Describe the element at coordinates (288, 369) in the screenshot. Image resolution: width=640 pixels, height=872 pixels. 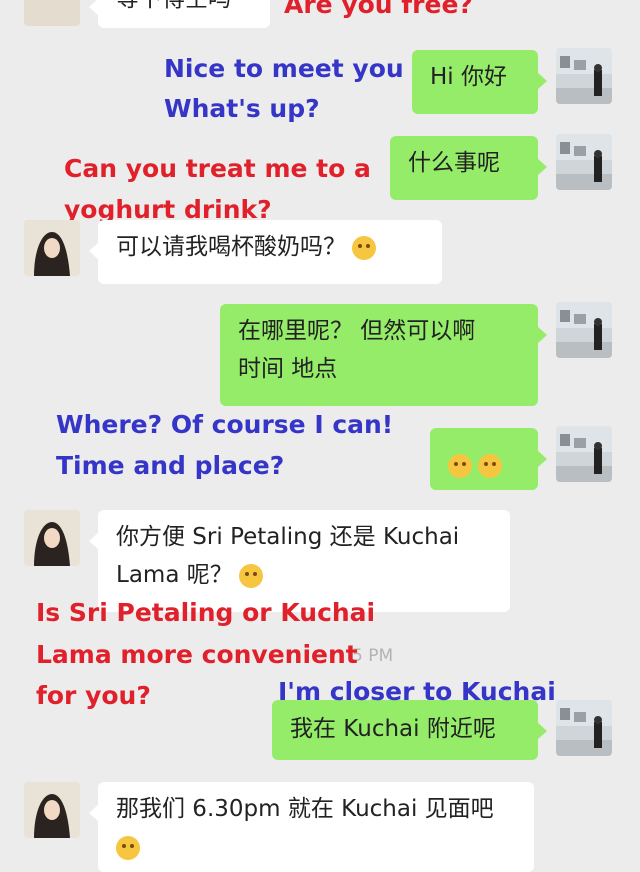
I see `message-text: 时间 地点` at that location.